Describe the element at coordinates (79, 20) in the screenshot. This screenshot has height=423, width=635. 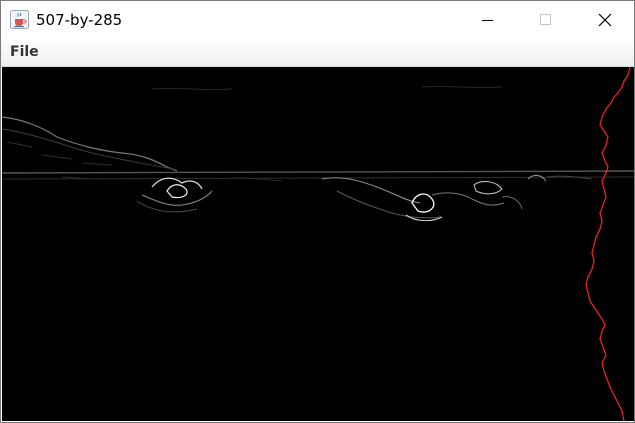
I see `window-title: 507-by-285` at that location.